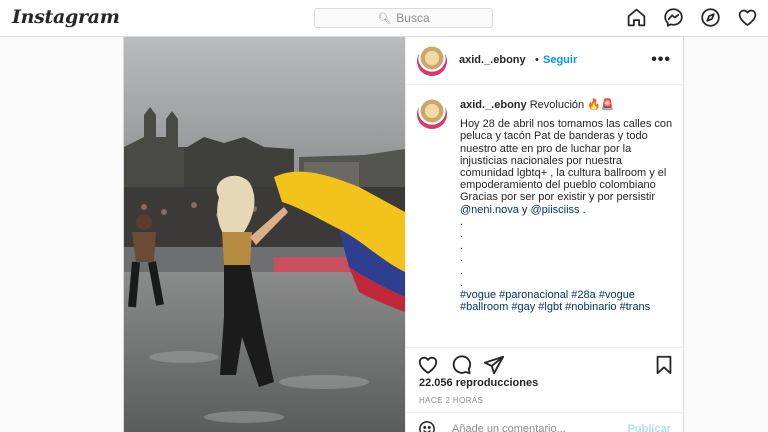 This screenshot has height=432, width=768. I want to click on instagram-logo: Instagram, so click(66, 17).